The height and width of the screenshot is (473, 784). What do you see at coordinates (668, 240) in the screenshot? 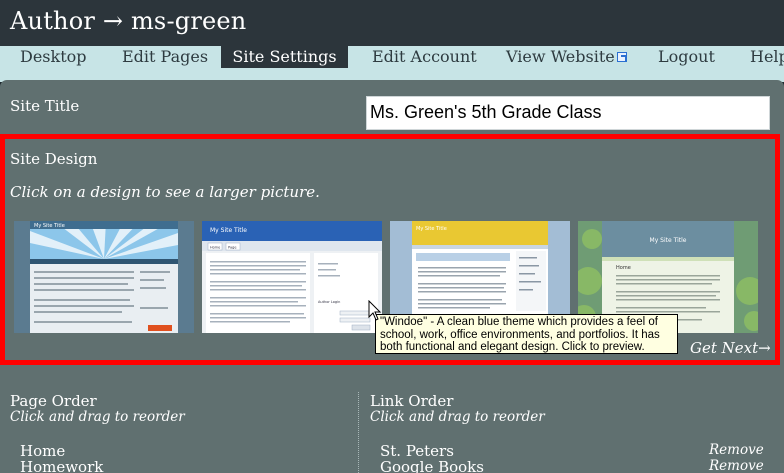
I see `thumb-4-title: My Site Title` at bounding box center [668, 240].